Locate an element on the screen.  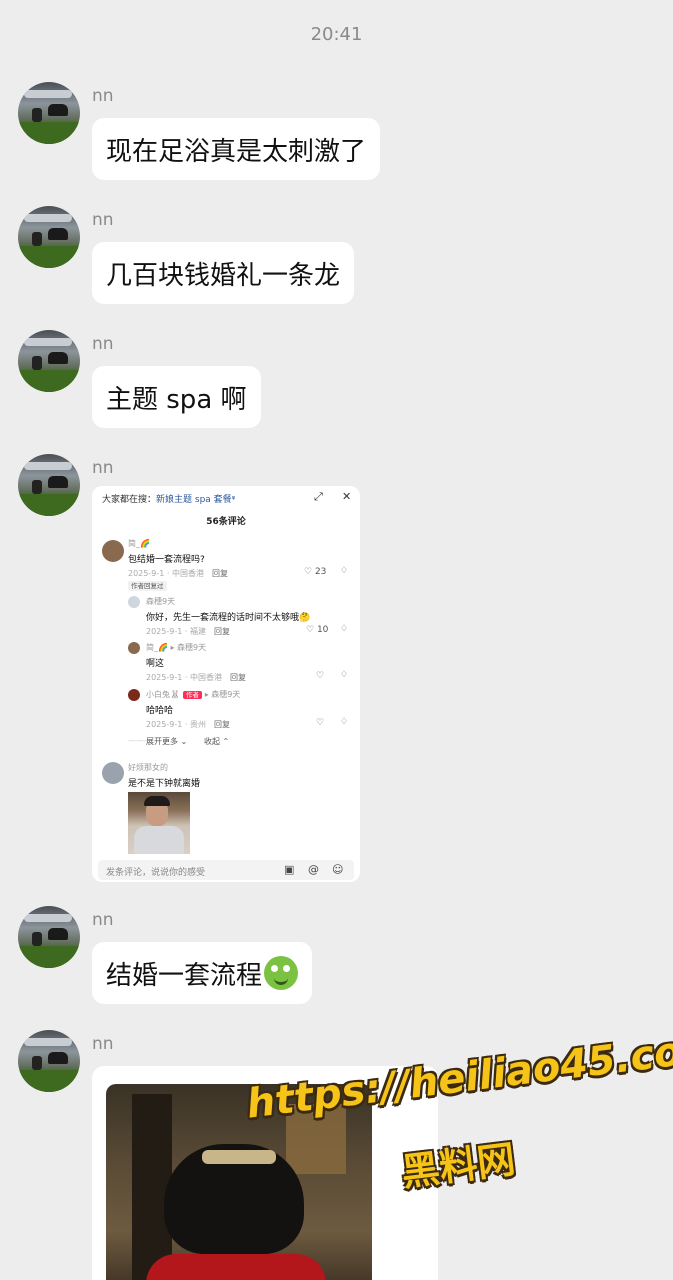
comment-meta: 2025-9-1 · 福建 is located at coordinates (176, 631).